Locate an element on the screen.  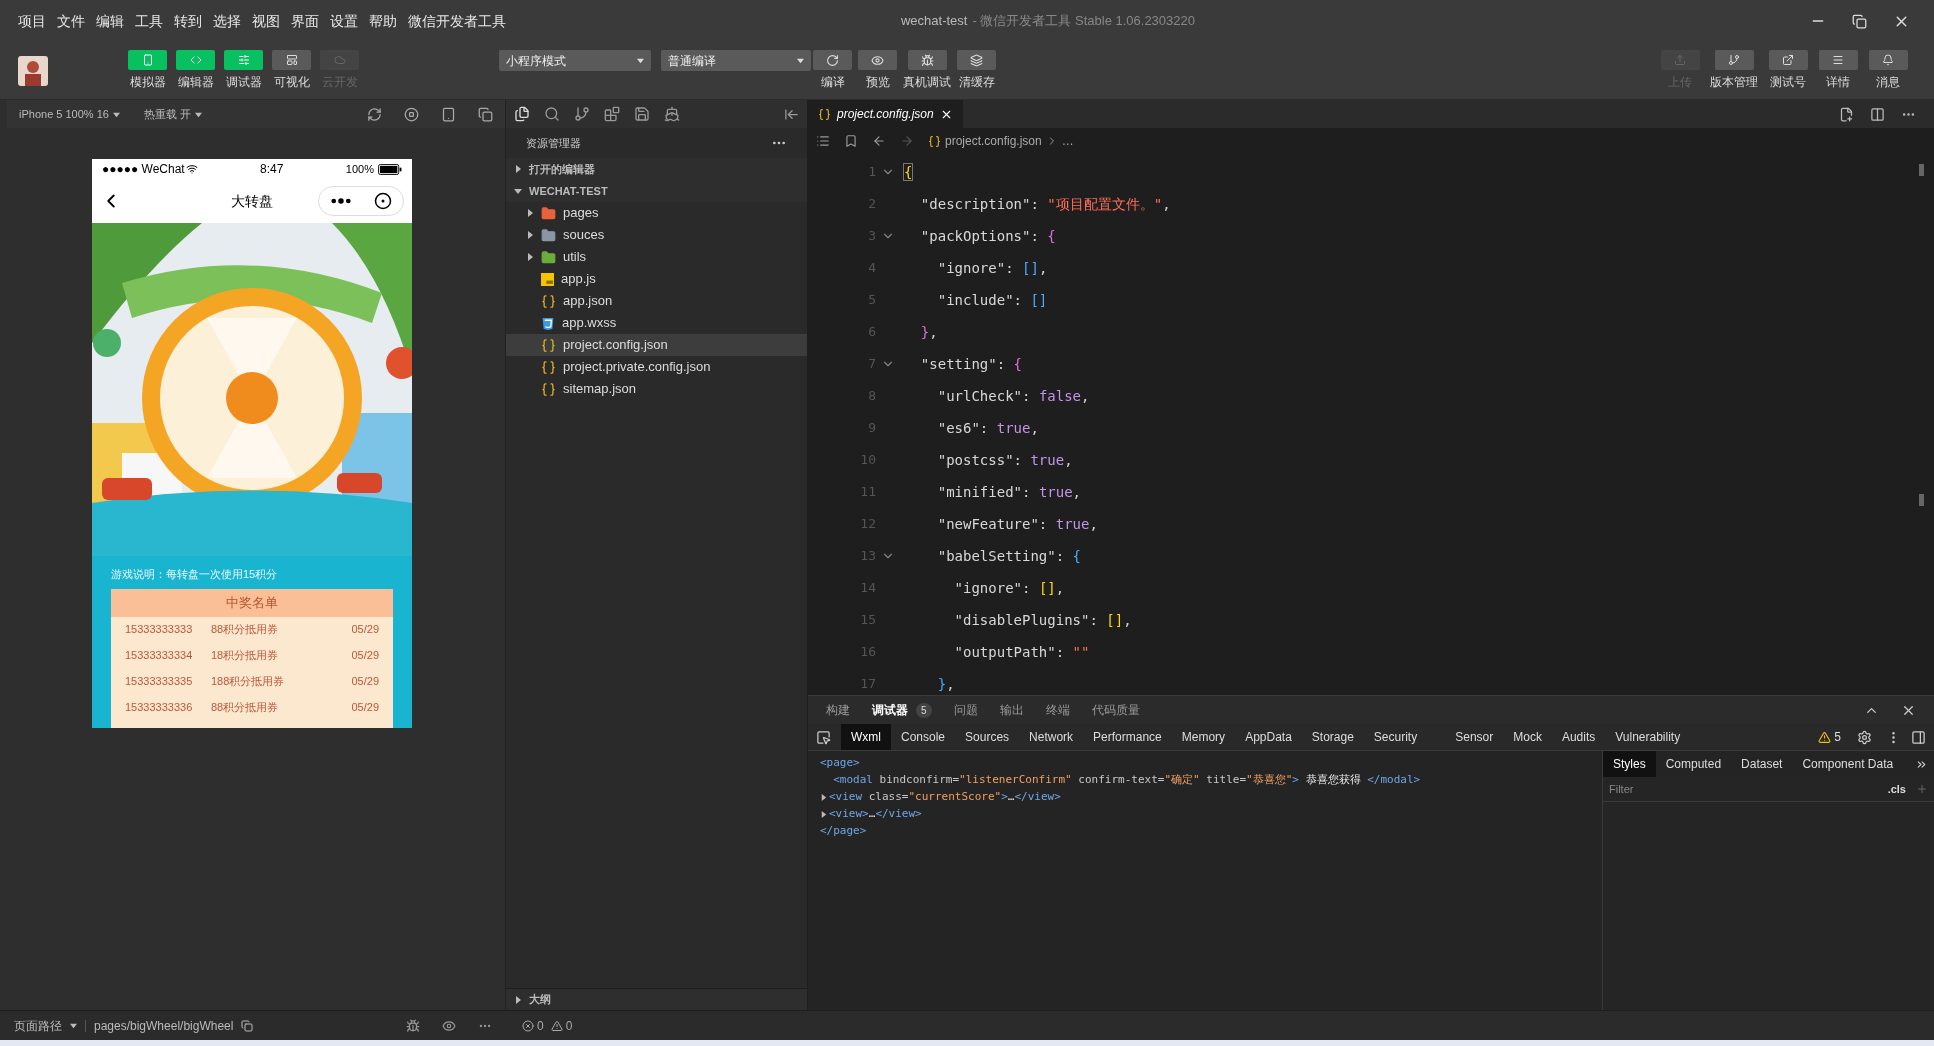
menu-item: 转到 is located at coordinates (188, 21).